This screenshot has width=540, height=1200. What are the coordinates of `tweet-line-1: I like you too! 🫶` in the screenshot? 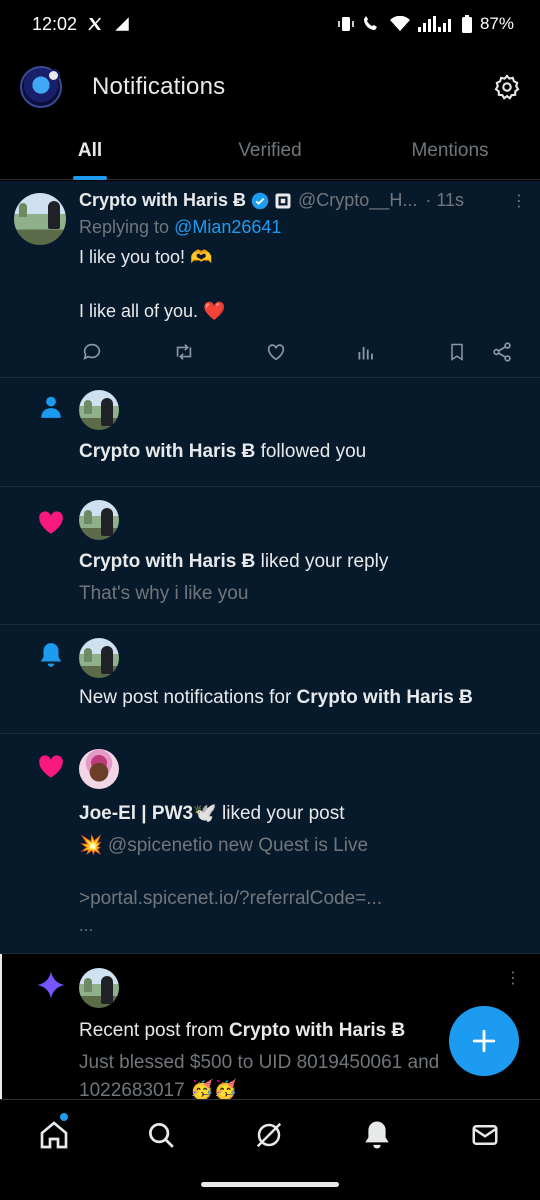 It's located at (146, 257).